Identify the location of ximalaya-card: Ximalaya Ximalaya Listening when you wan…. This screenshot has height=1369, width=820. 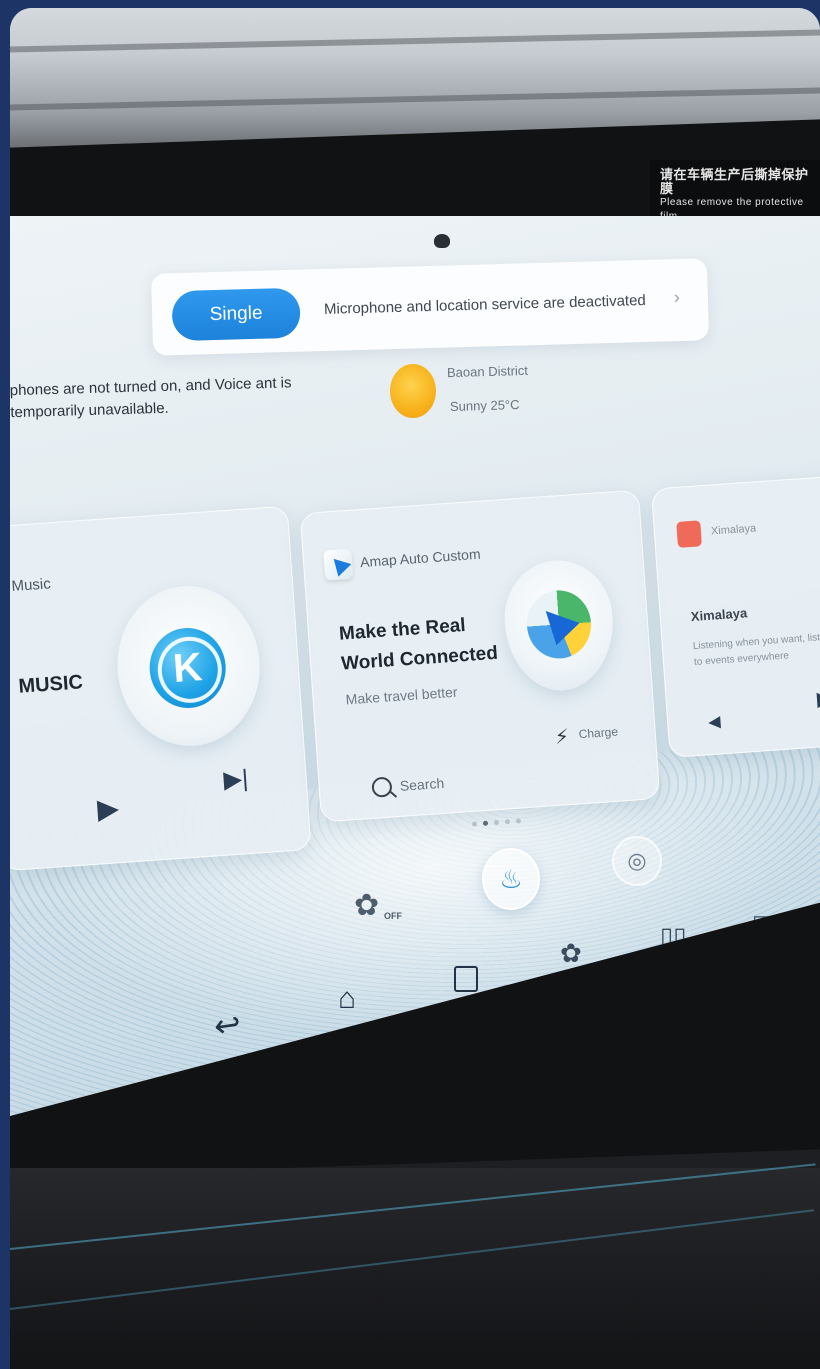
(735, 616).